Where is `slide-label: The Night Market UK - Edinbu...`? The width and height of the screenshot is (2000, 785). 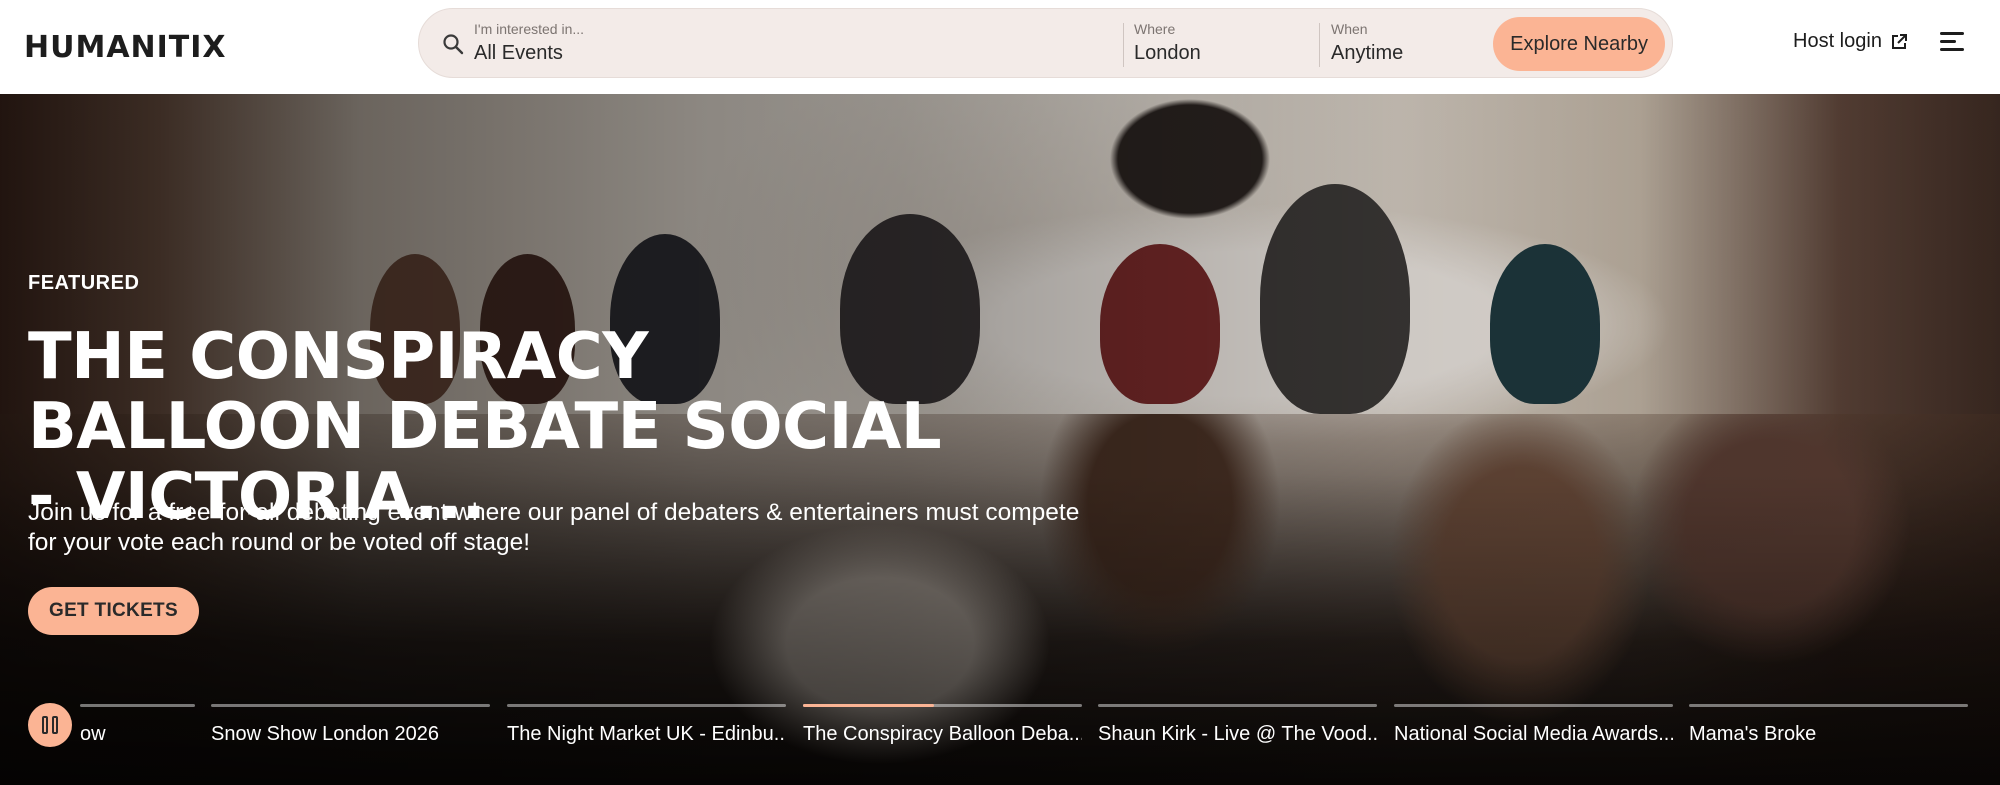
slide-label: The Night Market UK - Edinbu... is located at coordinates (646, 734).